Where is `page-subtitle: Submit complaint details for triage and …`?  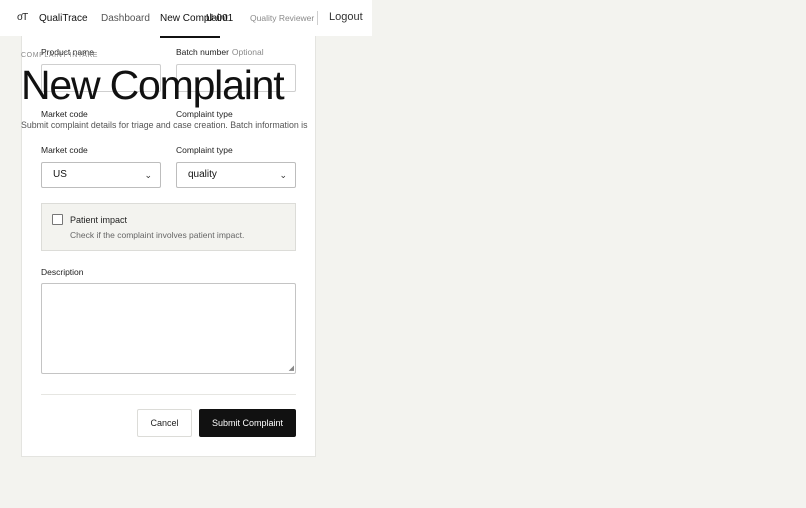
page-subtitle: Submit complaint details for triage and … is located at coordinates (164, 125).